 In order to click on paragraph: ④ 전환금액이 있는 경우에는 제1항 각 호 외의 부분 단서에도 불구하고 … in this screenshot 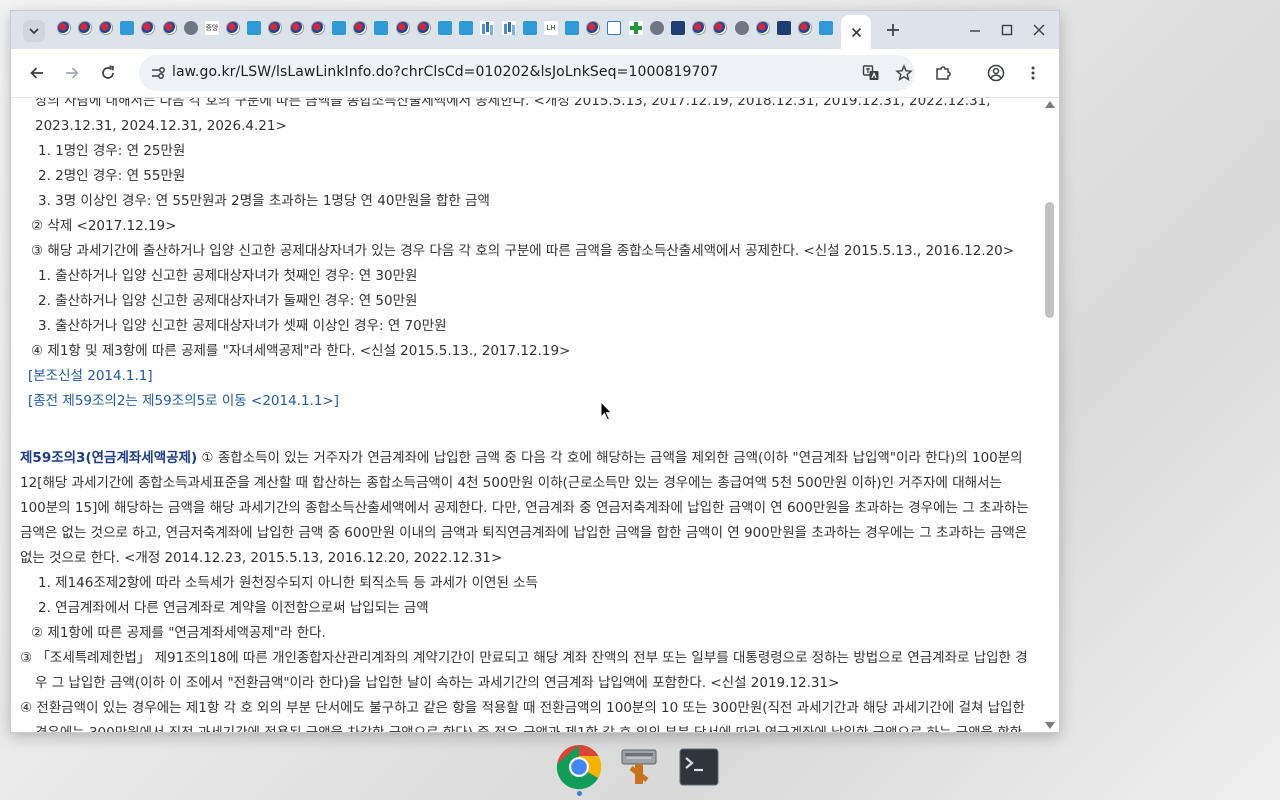, I will do `click(522, 716)`.